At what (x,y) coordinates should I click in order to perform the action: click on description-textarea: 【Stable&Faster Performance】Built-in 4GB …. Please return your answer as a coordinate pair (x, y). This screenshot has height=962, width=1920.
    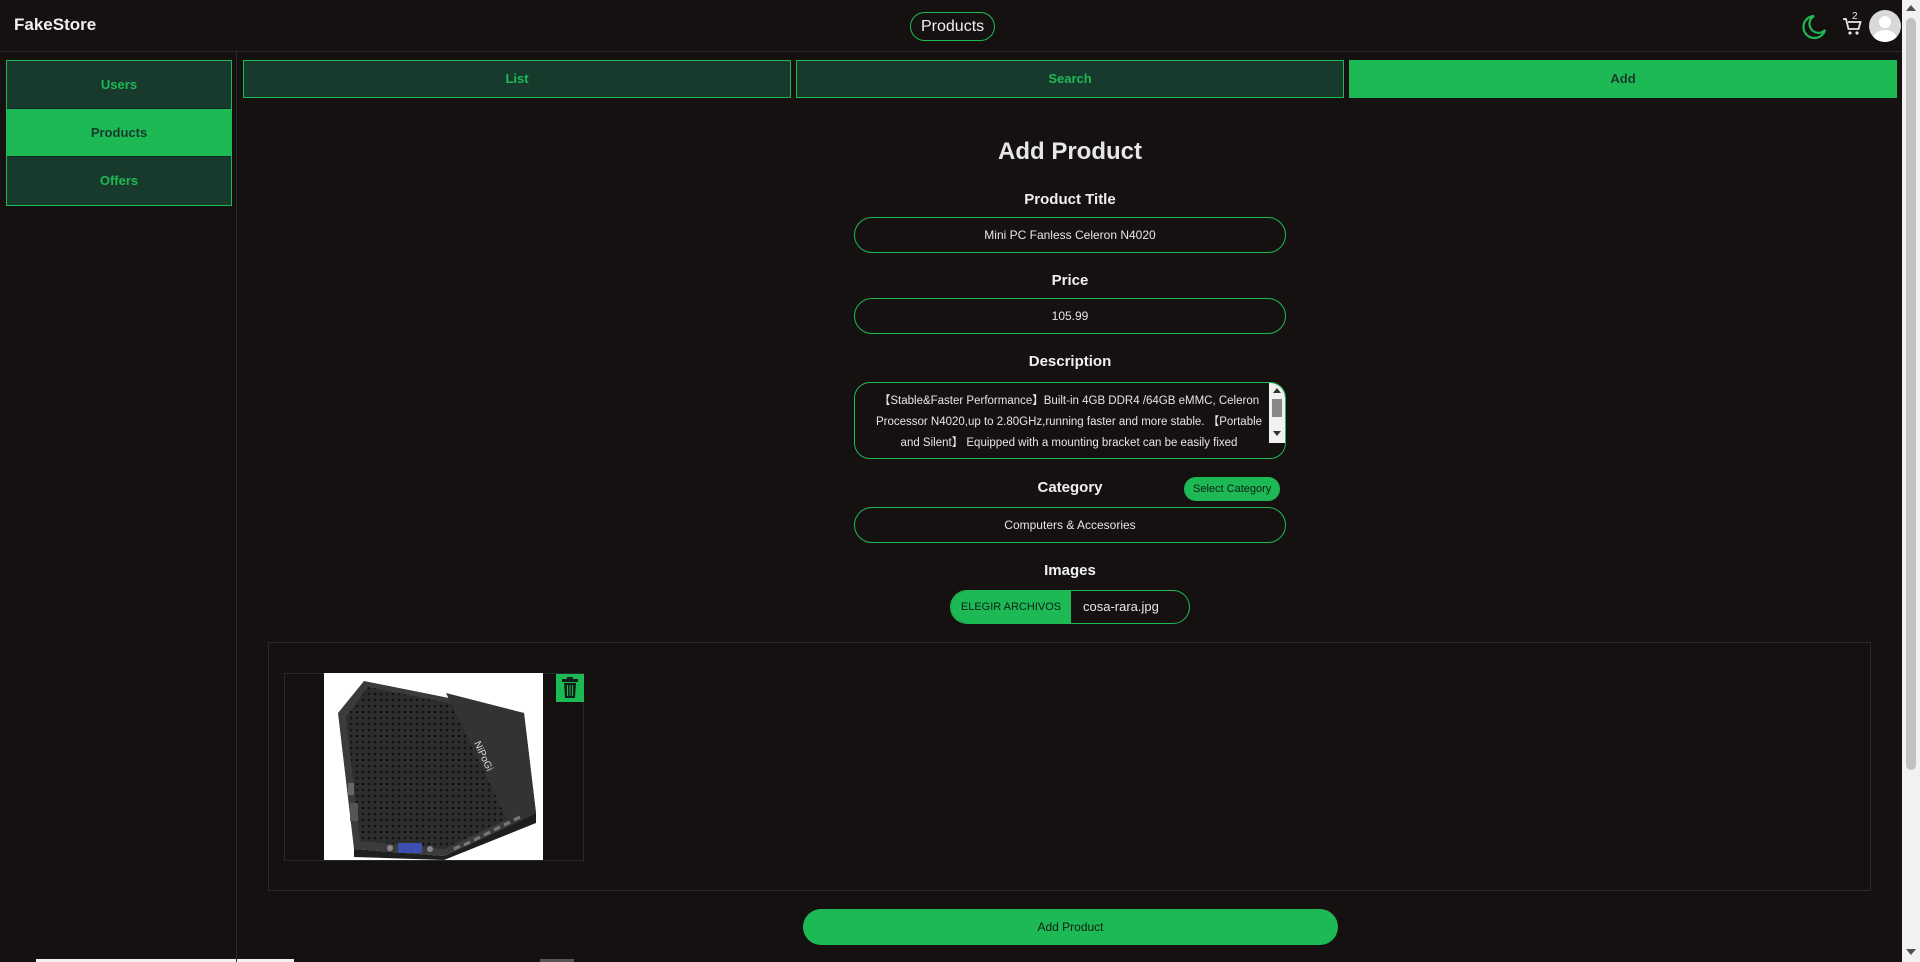
    Looking at the image, I should click on (1070, 420).